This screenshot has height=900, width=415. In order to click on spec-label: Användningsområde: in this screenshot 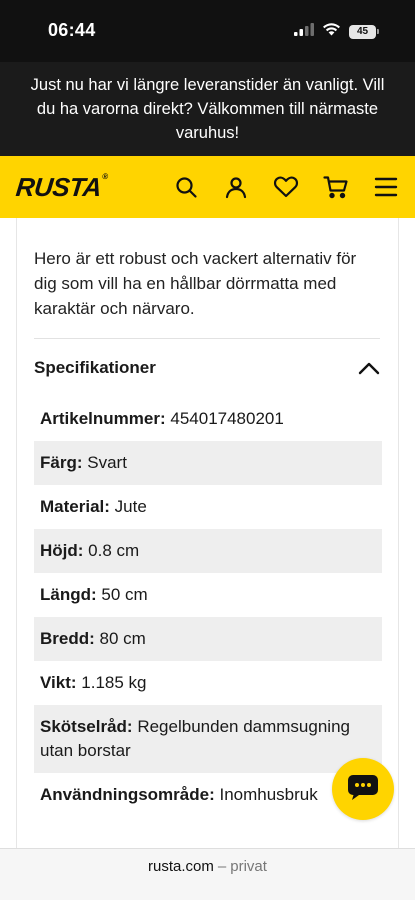, I will do `click(127, 794)`.